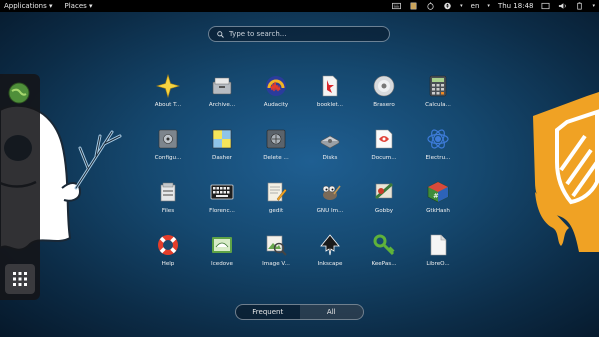 Image resolution: width=599 pixels, height=337 pixels. I want to click on app-dasher: Dasher, so click(222, 144).